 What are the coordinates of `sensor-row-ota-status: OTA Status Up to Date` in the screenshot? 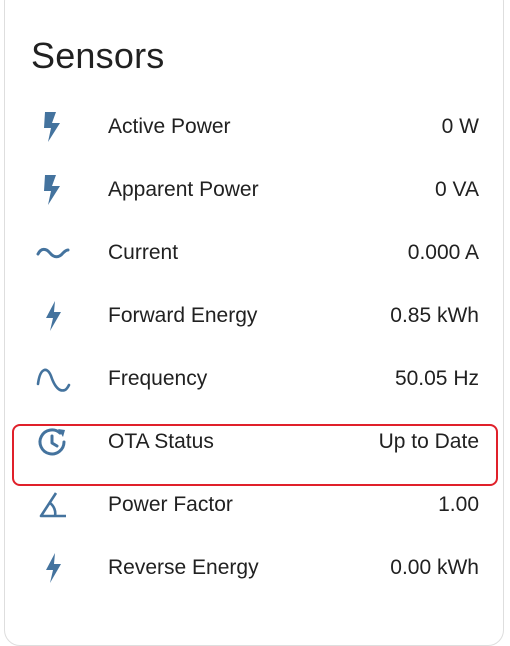 It's located at (254, 441).